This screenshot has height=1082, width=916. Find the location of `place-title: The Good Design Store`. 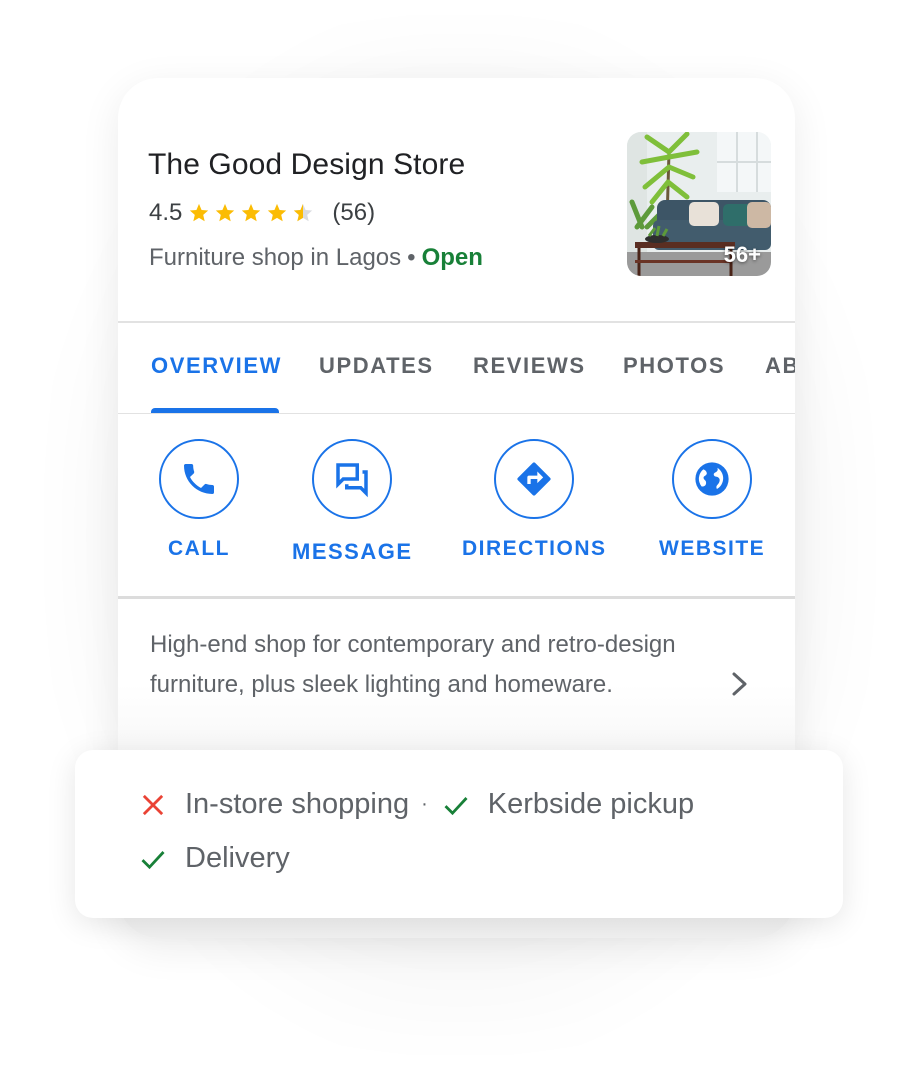

place-title: The Good Design Store is located at coordinates (307, 164).